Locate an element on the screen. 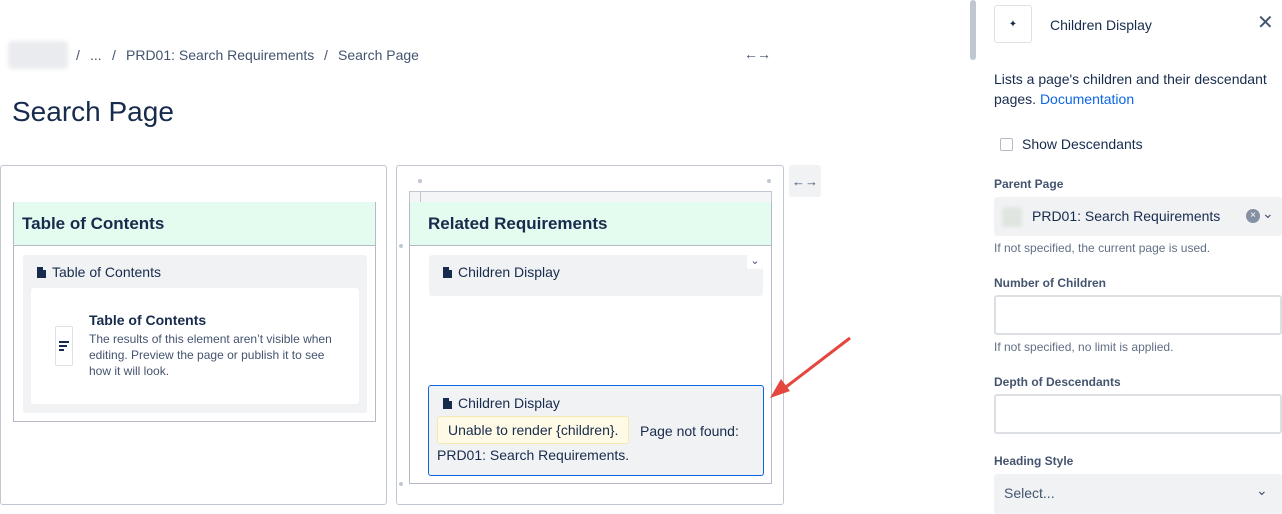  num-children-label: Number of Children is located at coordinates (1050, 283).